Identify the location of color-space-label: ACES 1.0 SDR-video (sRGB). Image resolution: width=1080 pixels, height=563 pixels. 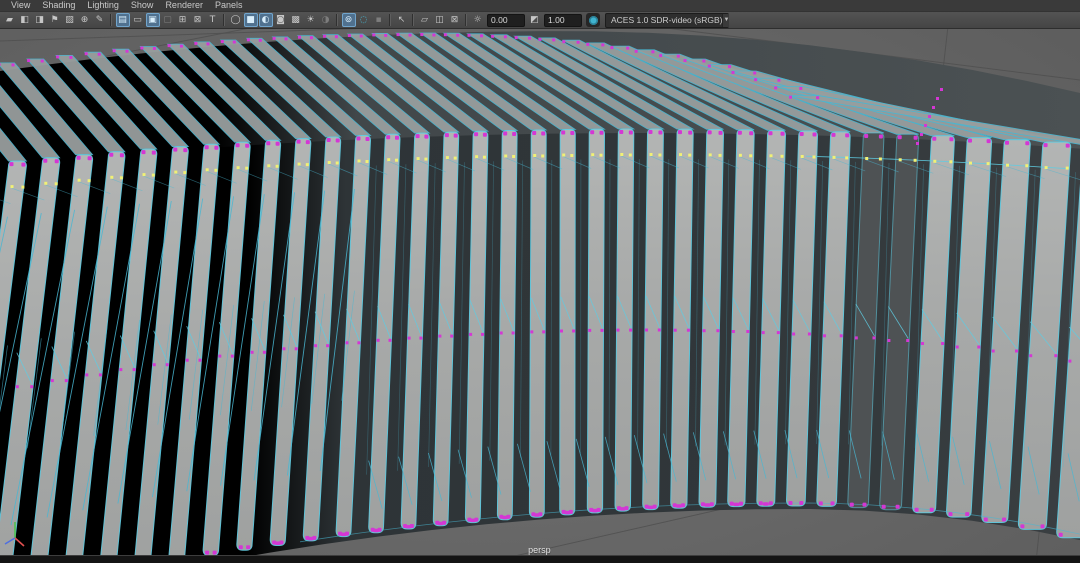
(667, 20).